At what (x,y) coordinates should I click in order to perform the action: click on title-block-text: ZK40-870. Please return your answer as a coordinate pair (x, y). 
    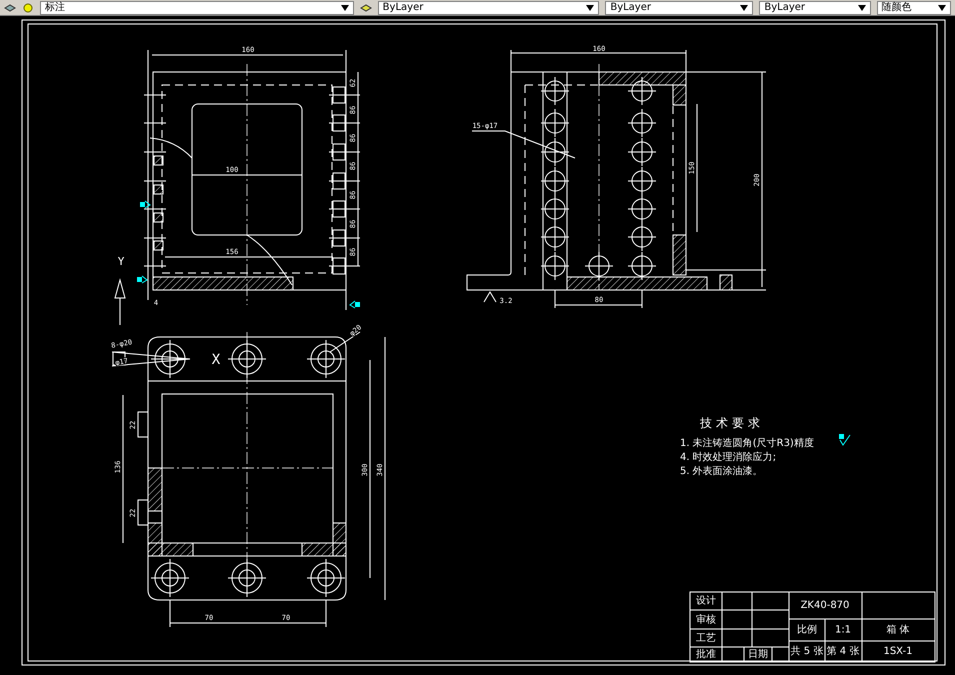
    Looking at the image, I should click on (825, 605).